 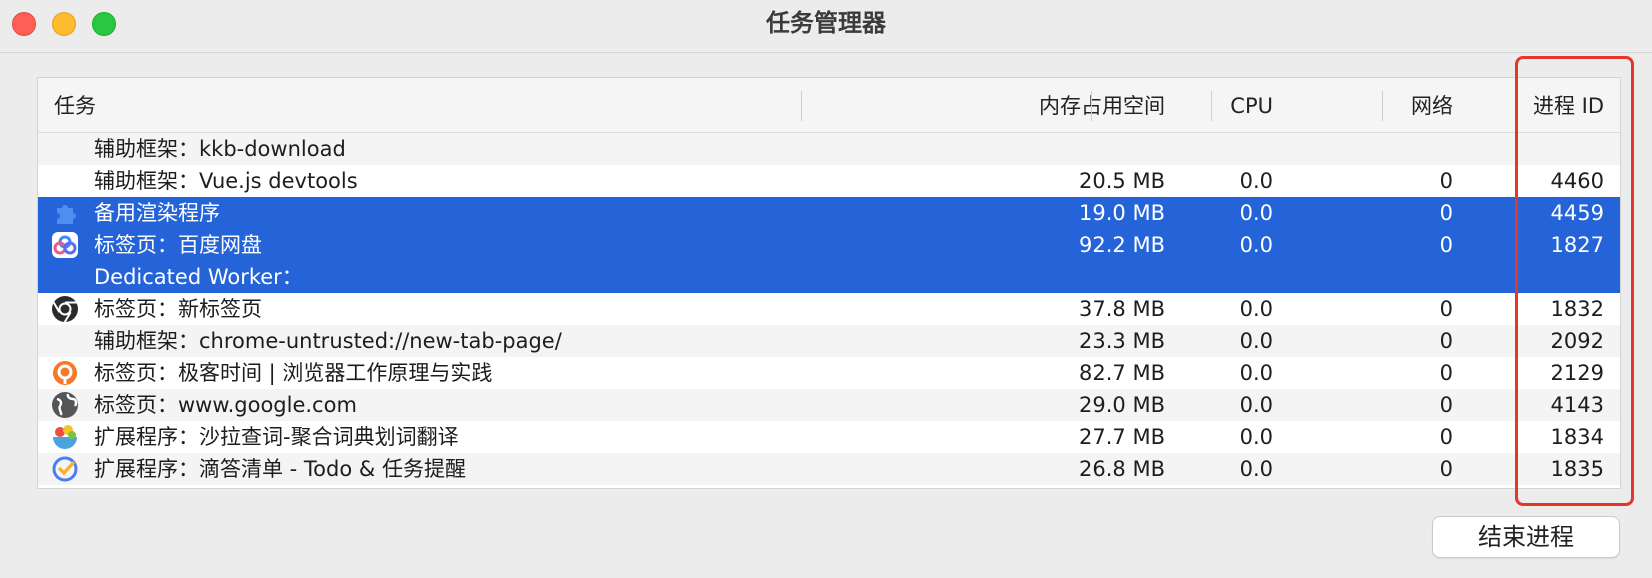 What do you see at coordinates (1122, 469) in the screenshot?
I see `memory-value: 26.8 MB` at bounding box center [1122, 469].